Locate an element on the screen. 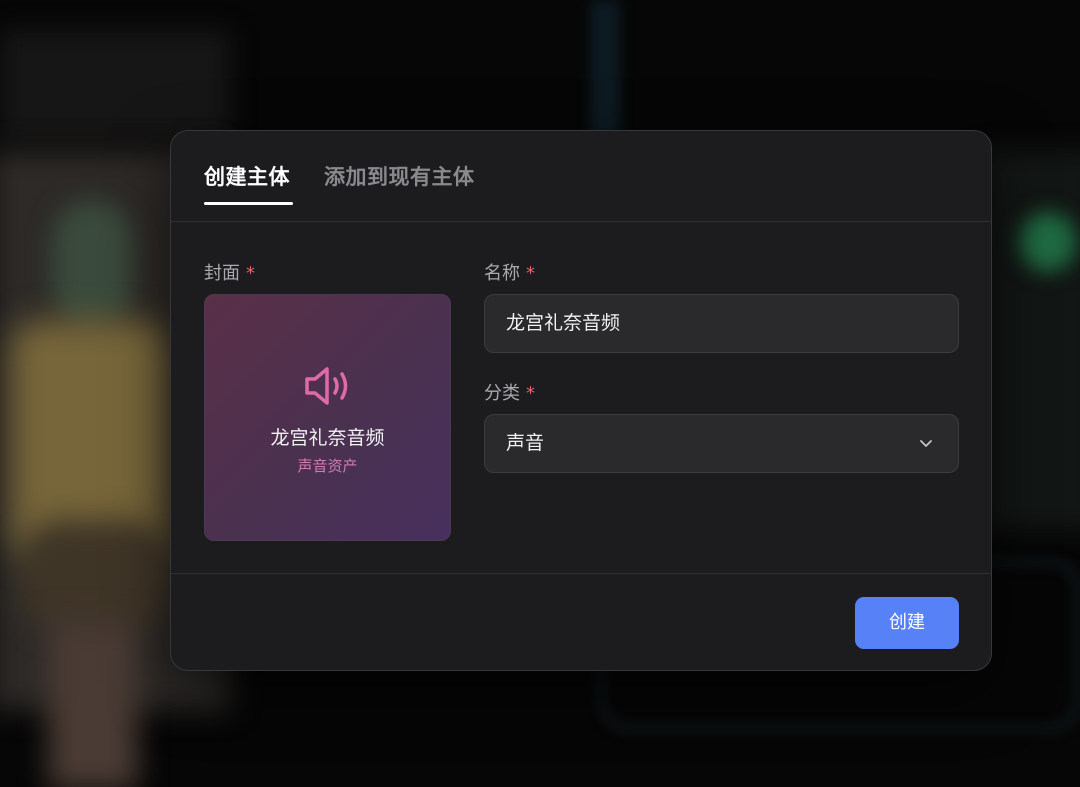 The image size is (1080, 787). cover-upload: 龙宫礼奈音频 声音资产 is located at coordinates (327, 417).